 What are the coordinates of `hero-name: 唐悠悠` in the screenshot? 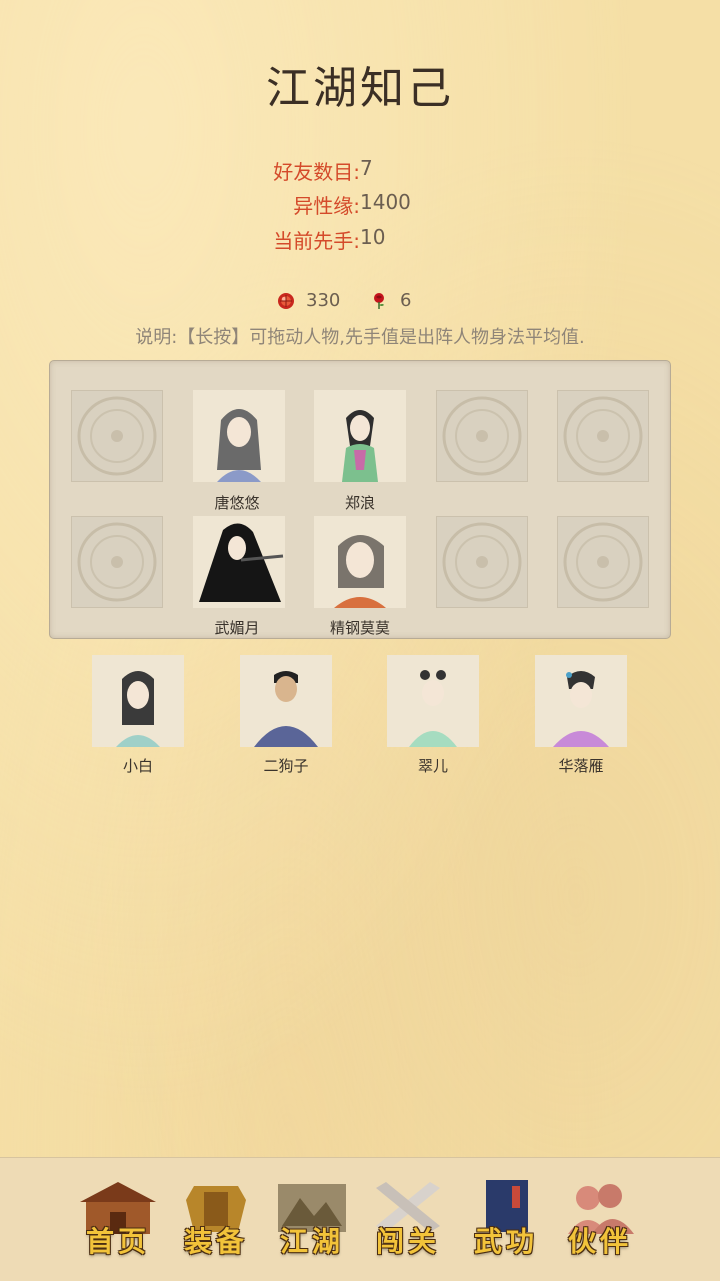 It's located at (237, 503).